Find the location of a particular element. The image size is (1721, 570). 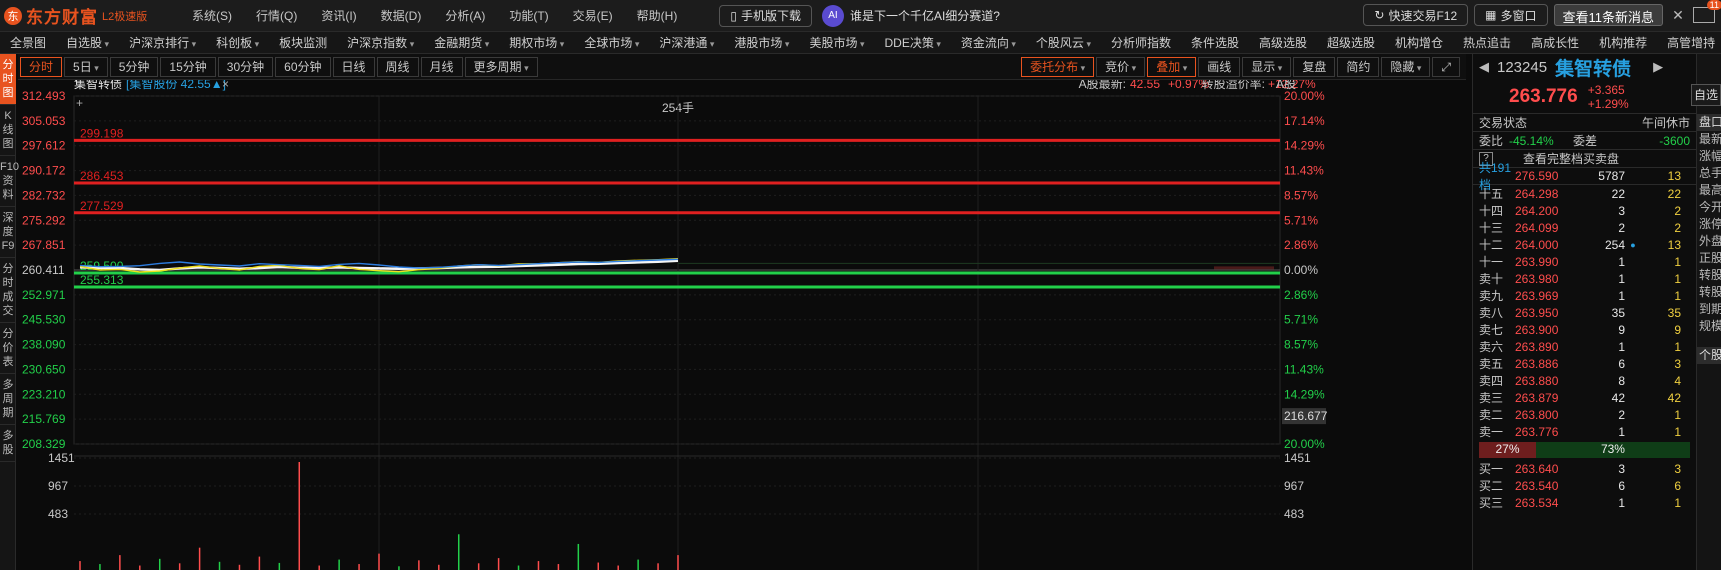

period-button-2: 5分钟 is located at coordinates (134, 66).